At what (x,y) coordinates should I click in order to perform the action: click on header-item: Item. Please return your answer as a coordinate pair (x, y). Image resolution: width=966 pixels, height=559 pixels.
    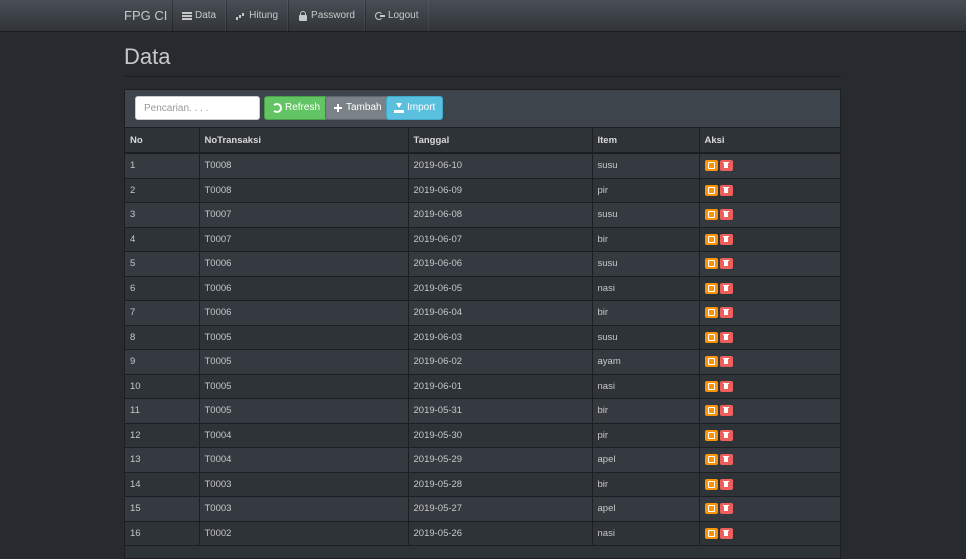
    Looking at the image, I should click on (646, 141).